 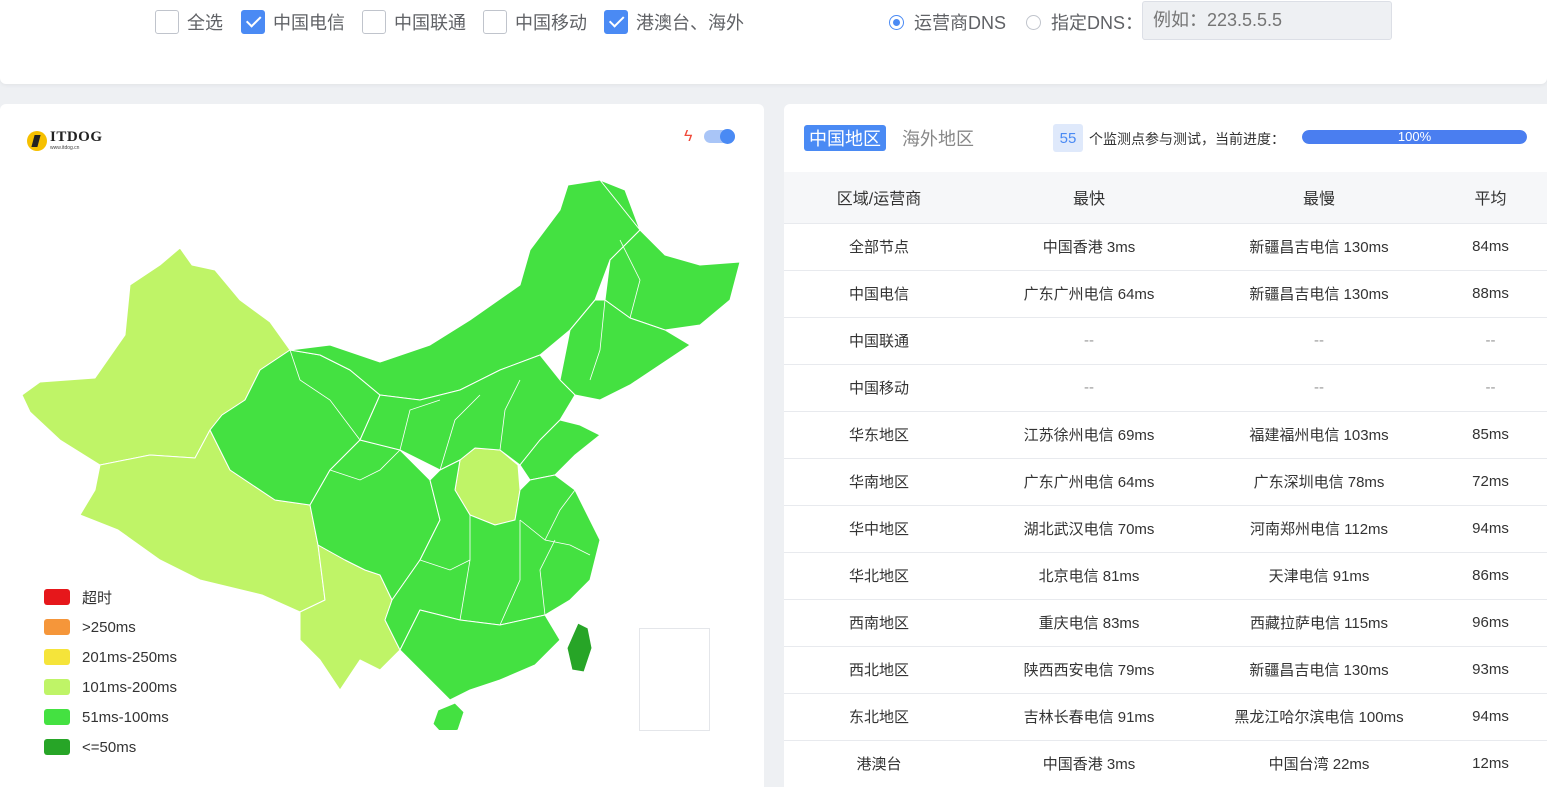 I want to click on radio-label: 指定DNS：, so click(x=1097, y=23).